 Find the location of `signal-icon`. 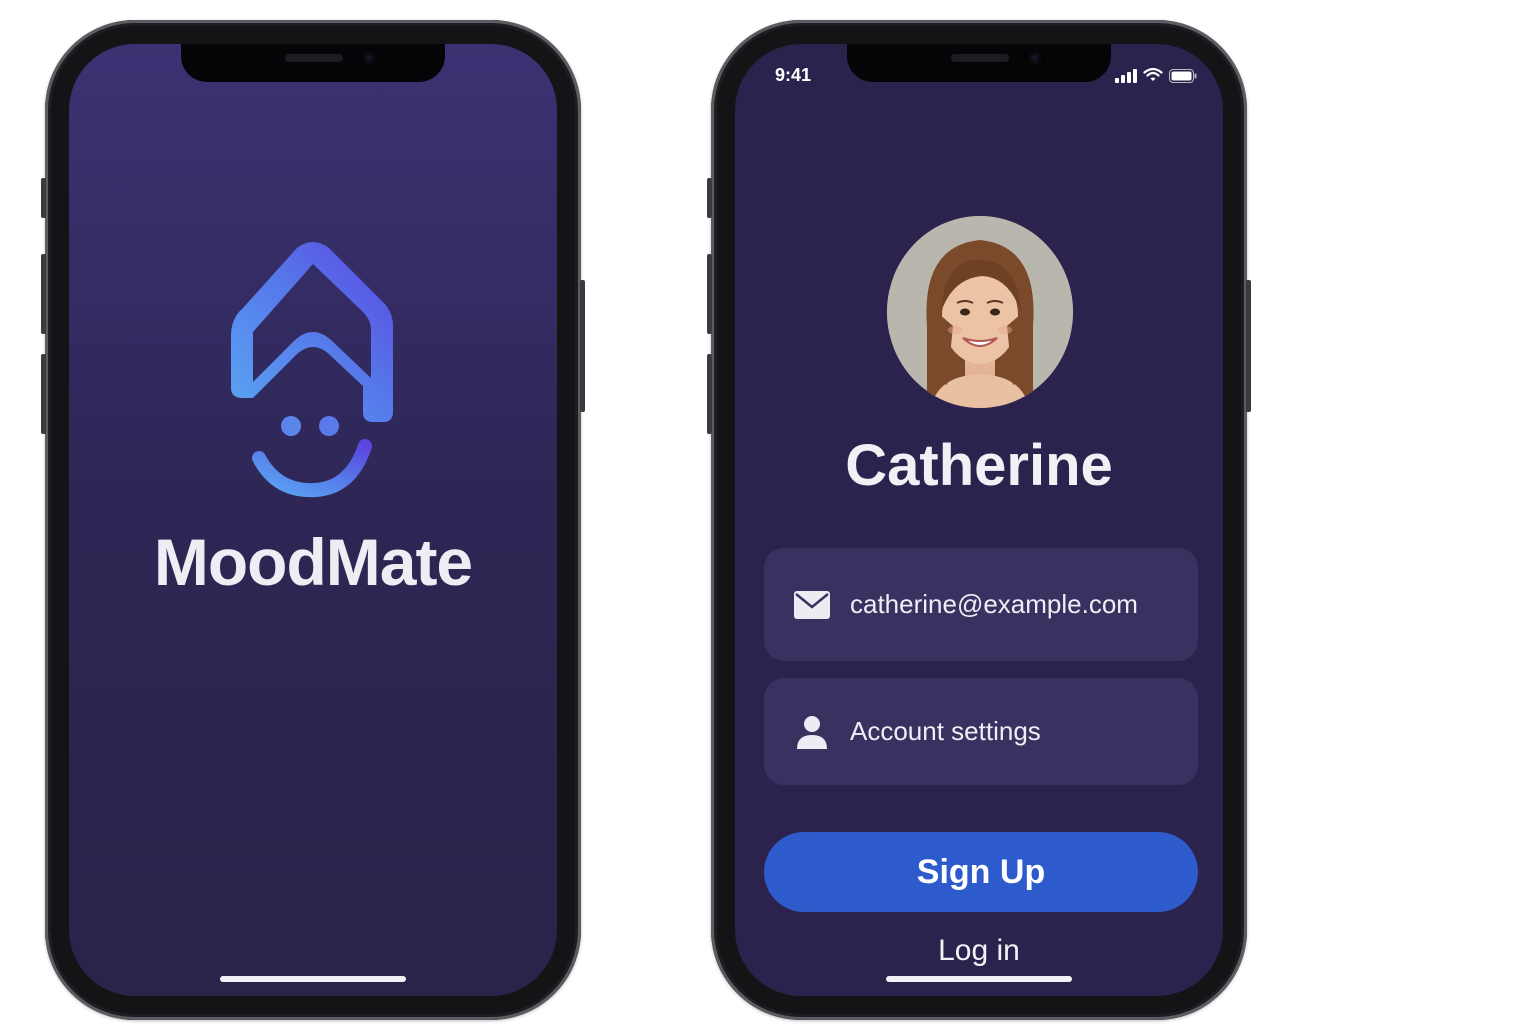

signal-icon is located at coordinates (1126, 75).